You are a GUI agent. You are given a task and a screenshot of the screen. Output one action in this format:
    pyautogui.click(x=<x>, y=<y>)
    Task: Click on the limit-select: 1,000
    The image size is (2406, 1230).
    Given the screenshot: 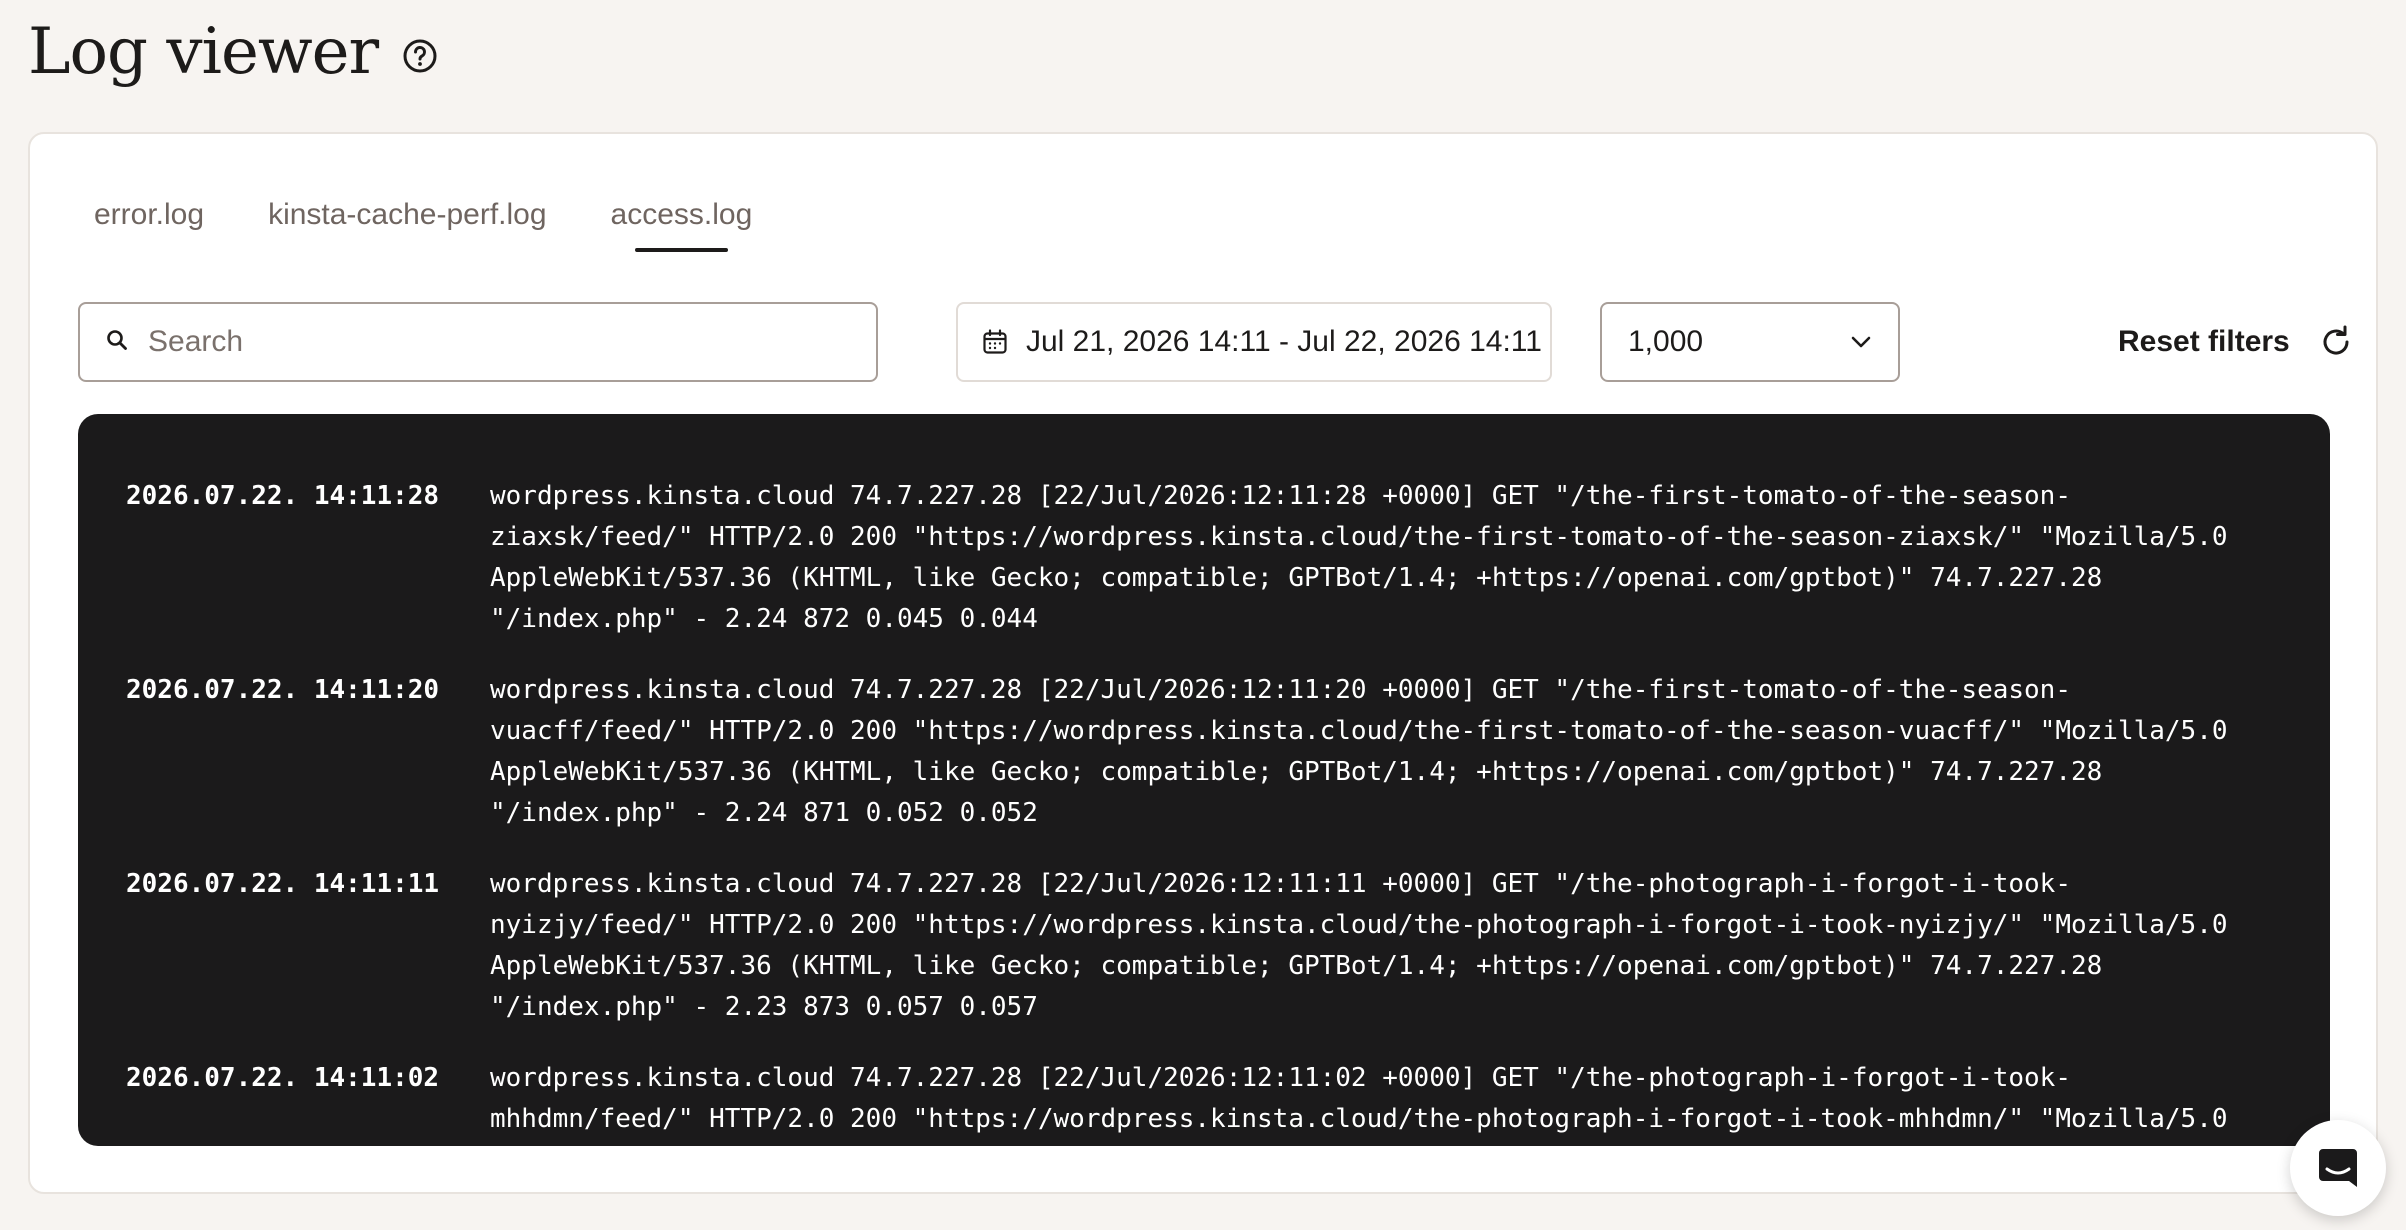 What is the action you would take?
    pyautogui.click(x=1750, y=342)
    